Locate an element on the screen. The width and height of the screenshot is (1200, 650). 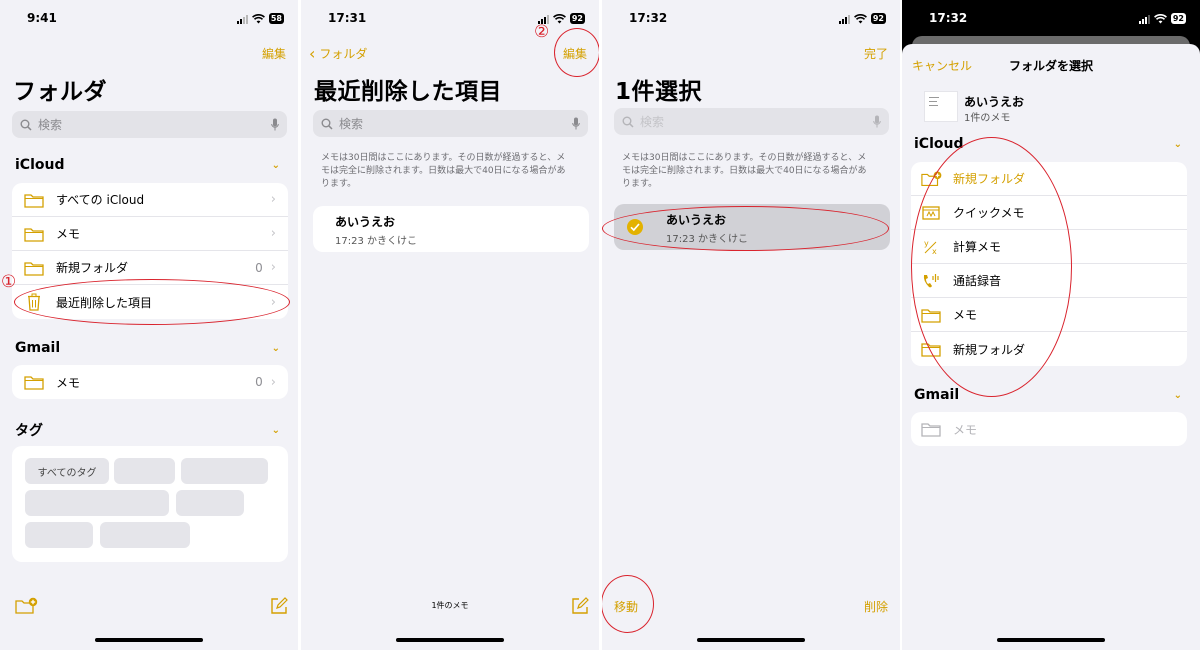
folder-label: 新規フォルダ is located at coordinates (92, 268).